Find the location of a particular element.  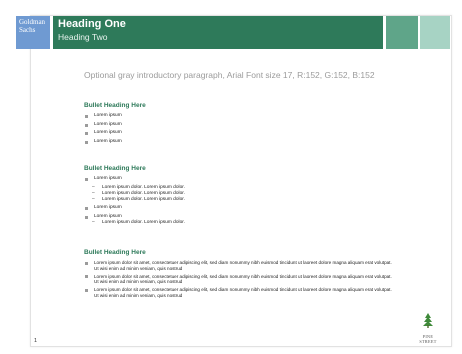

goldman-sachs-logo: Goldman Sachs is located at coordinates (33, 32).